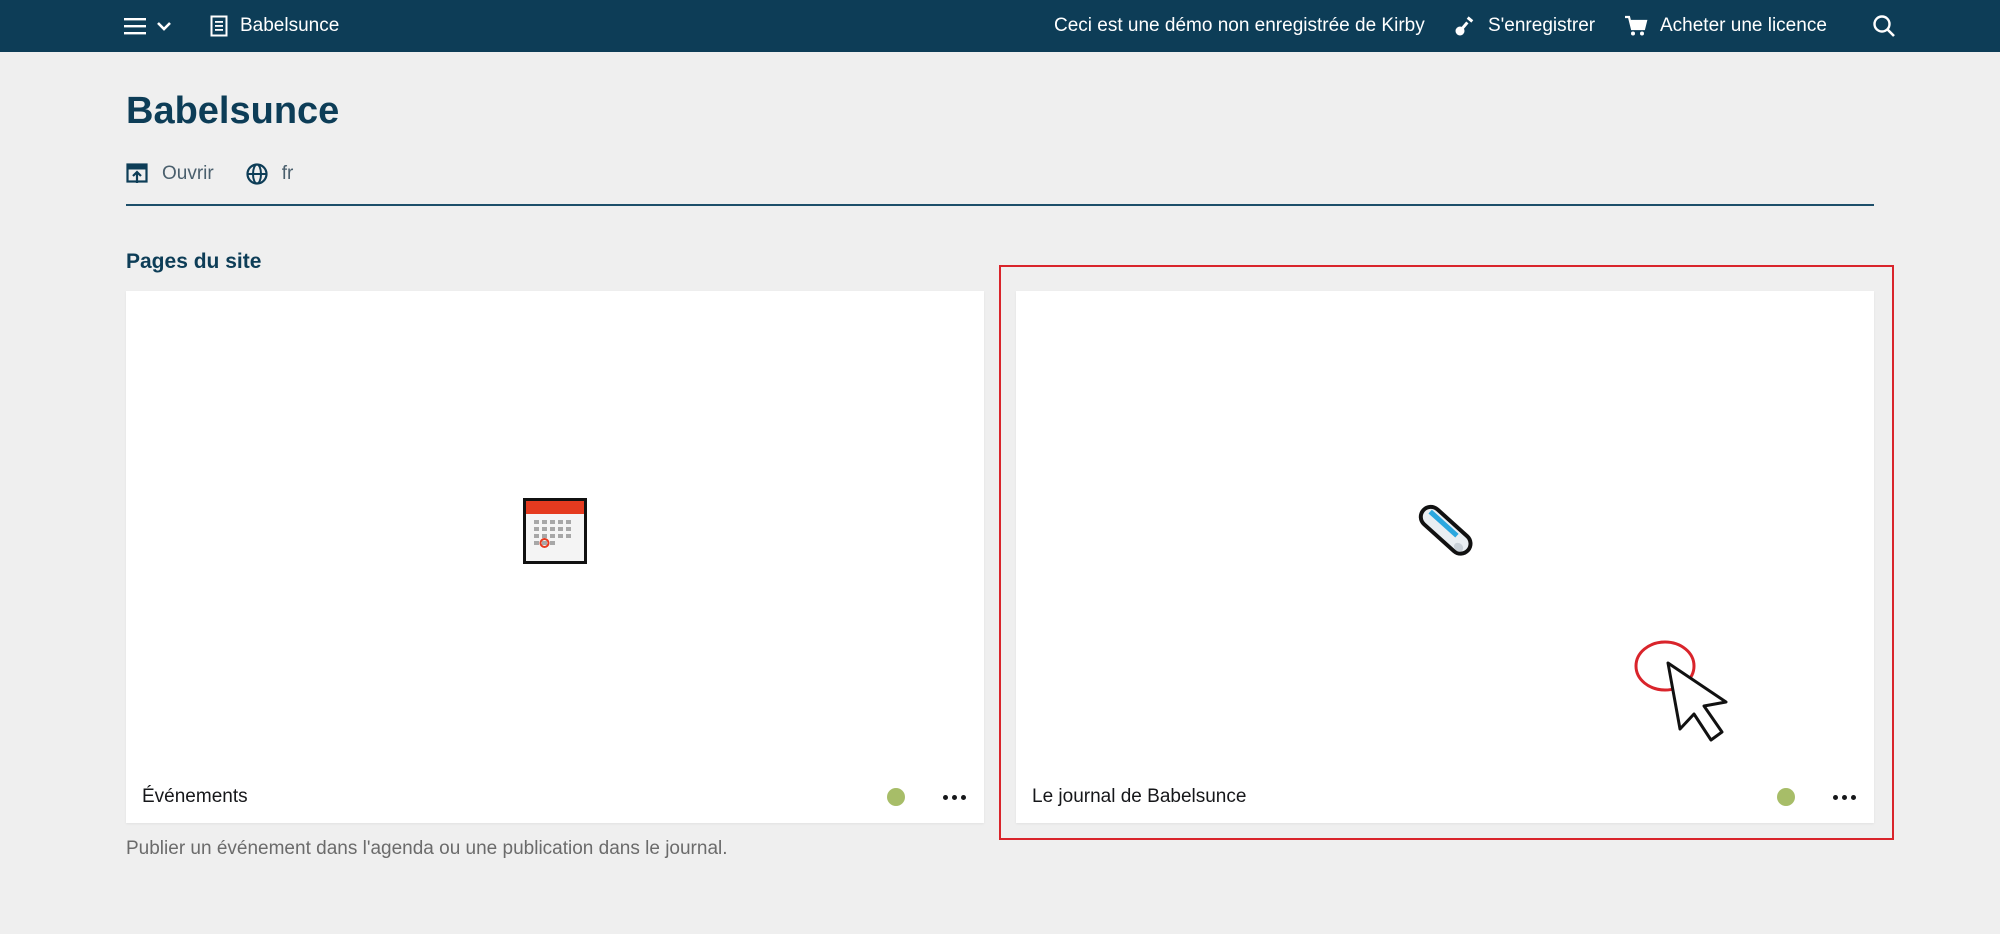 The width and height of the screenshot is (2000, 934). What do you see at coordinates (1743, 25) in the screenshot?
I see `buy-license-label: Acheter une licence` at bounding box center [1743, 25].